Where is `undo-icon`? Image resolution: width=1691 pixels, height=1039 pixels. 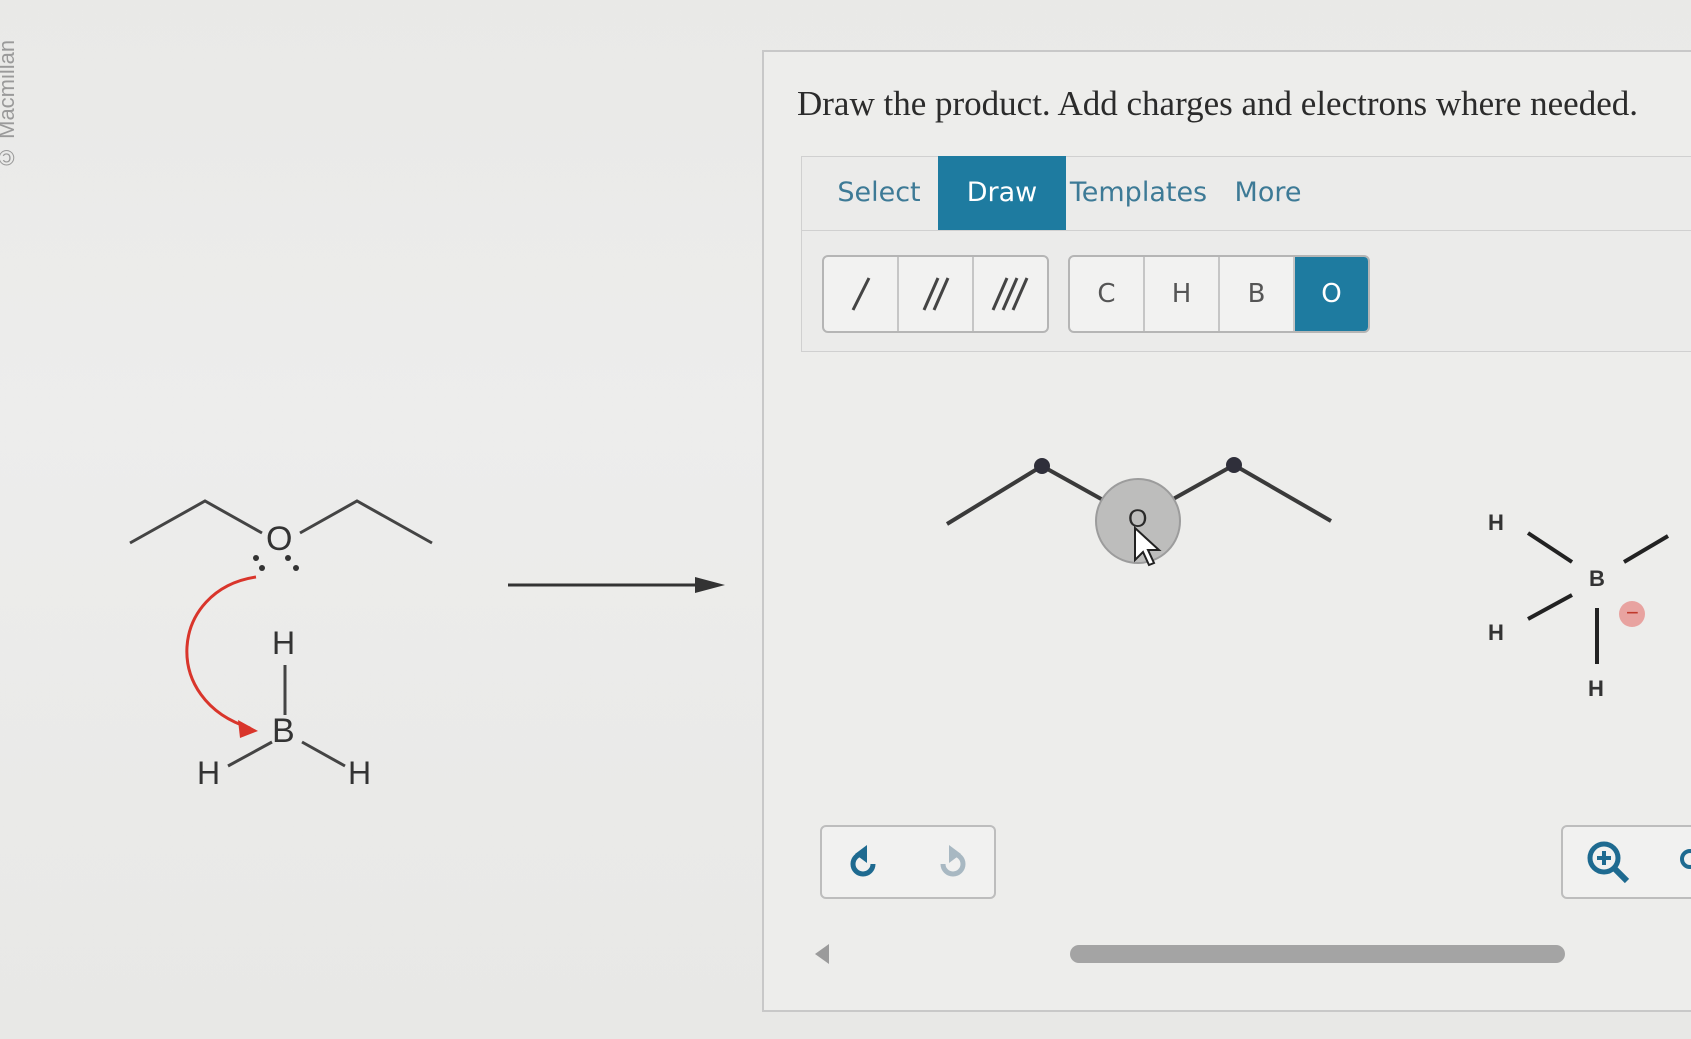 undo-icon is located at coordinates (863, 861).